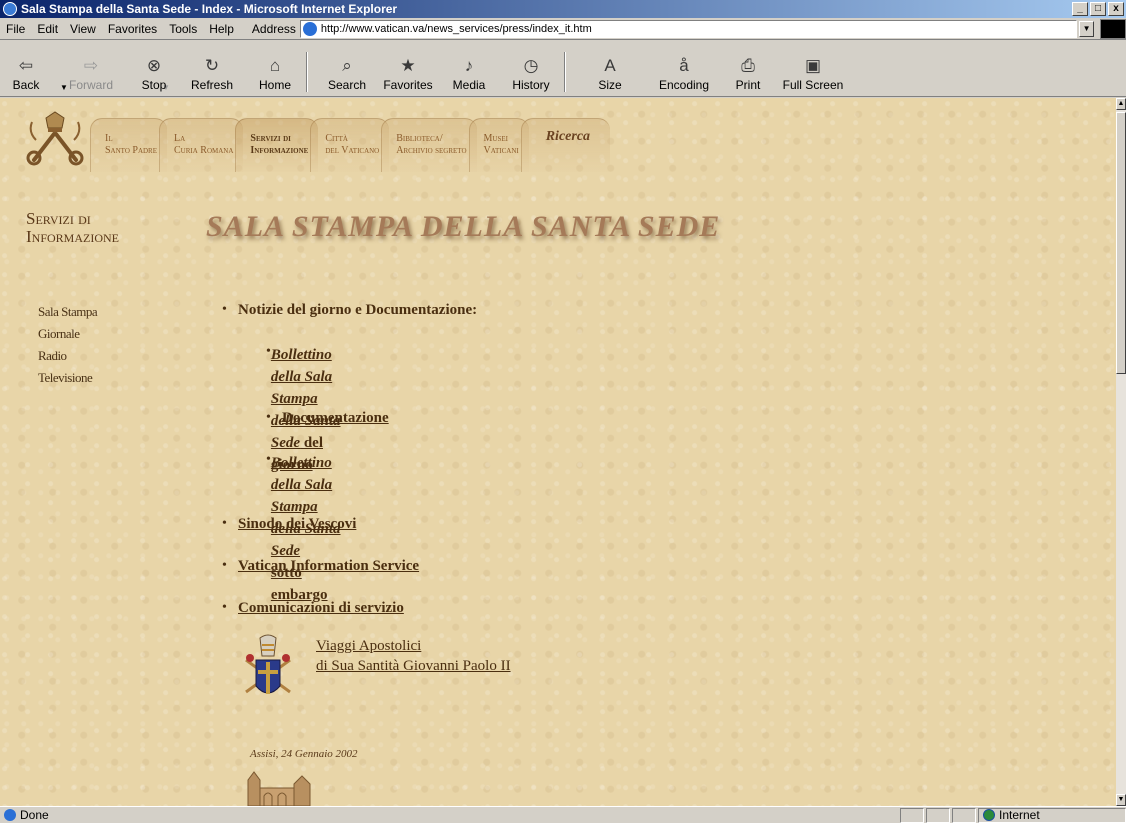 The width and height of the screenshot is (1126, 823). What do you see at coordinates (26, 68) in the screenshot?
I see `back-button: ⇦ Back` at bounding box center [26, 68].